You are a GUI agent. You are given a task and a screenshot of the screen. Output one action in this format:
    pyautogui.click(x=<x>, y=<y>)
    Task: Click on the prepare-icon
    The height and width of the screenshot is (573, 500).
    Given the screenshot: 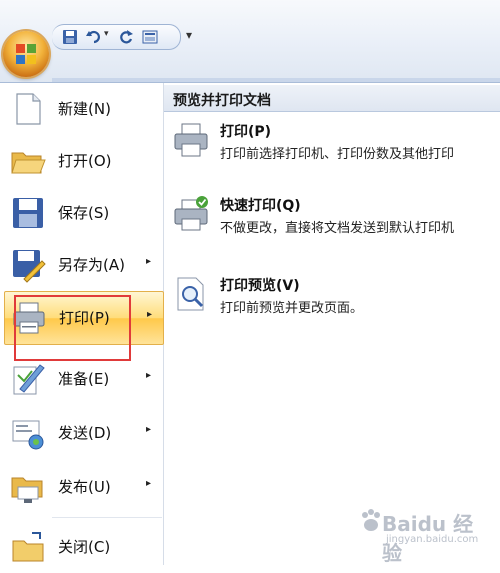 What is the action you would take?
    pyautogui.click(x=29, y=379)
    